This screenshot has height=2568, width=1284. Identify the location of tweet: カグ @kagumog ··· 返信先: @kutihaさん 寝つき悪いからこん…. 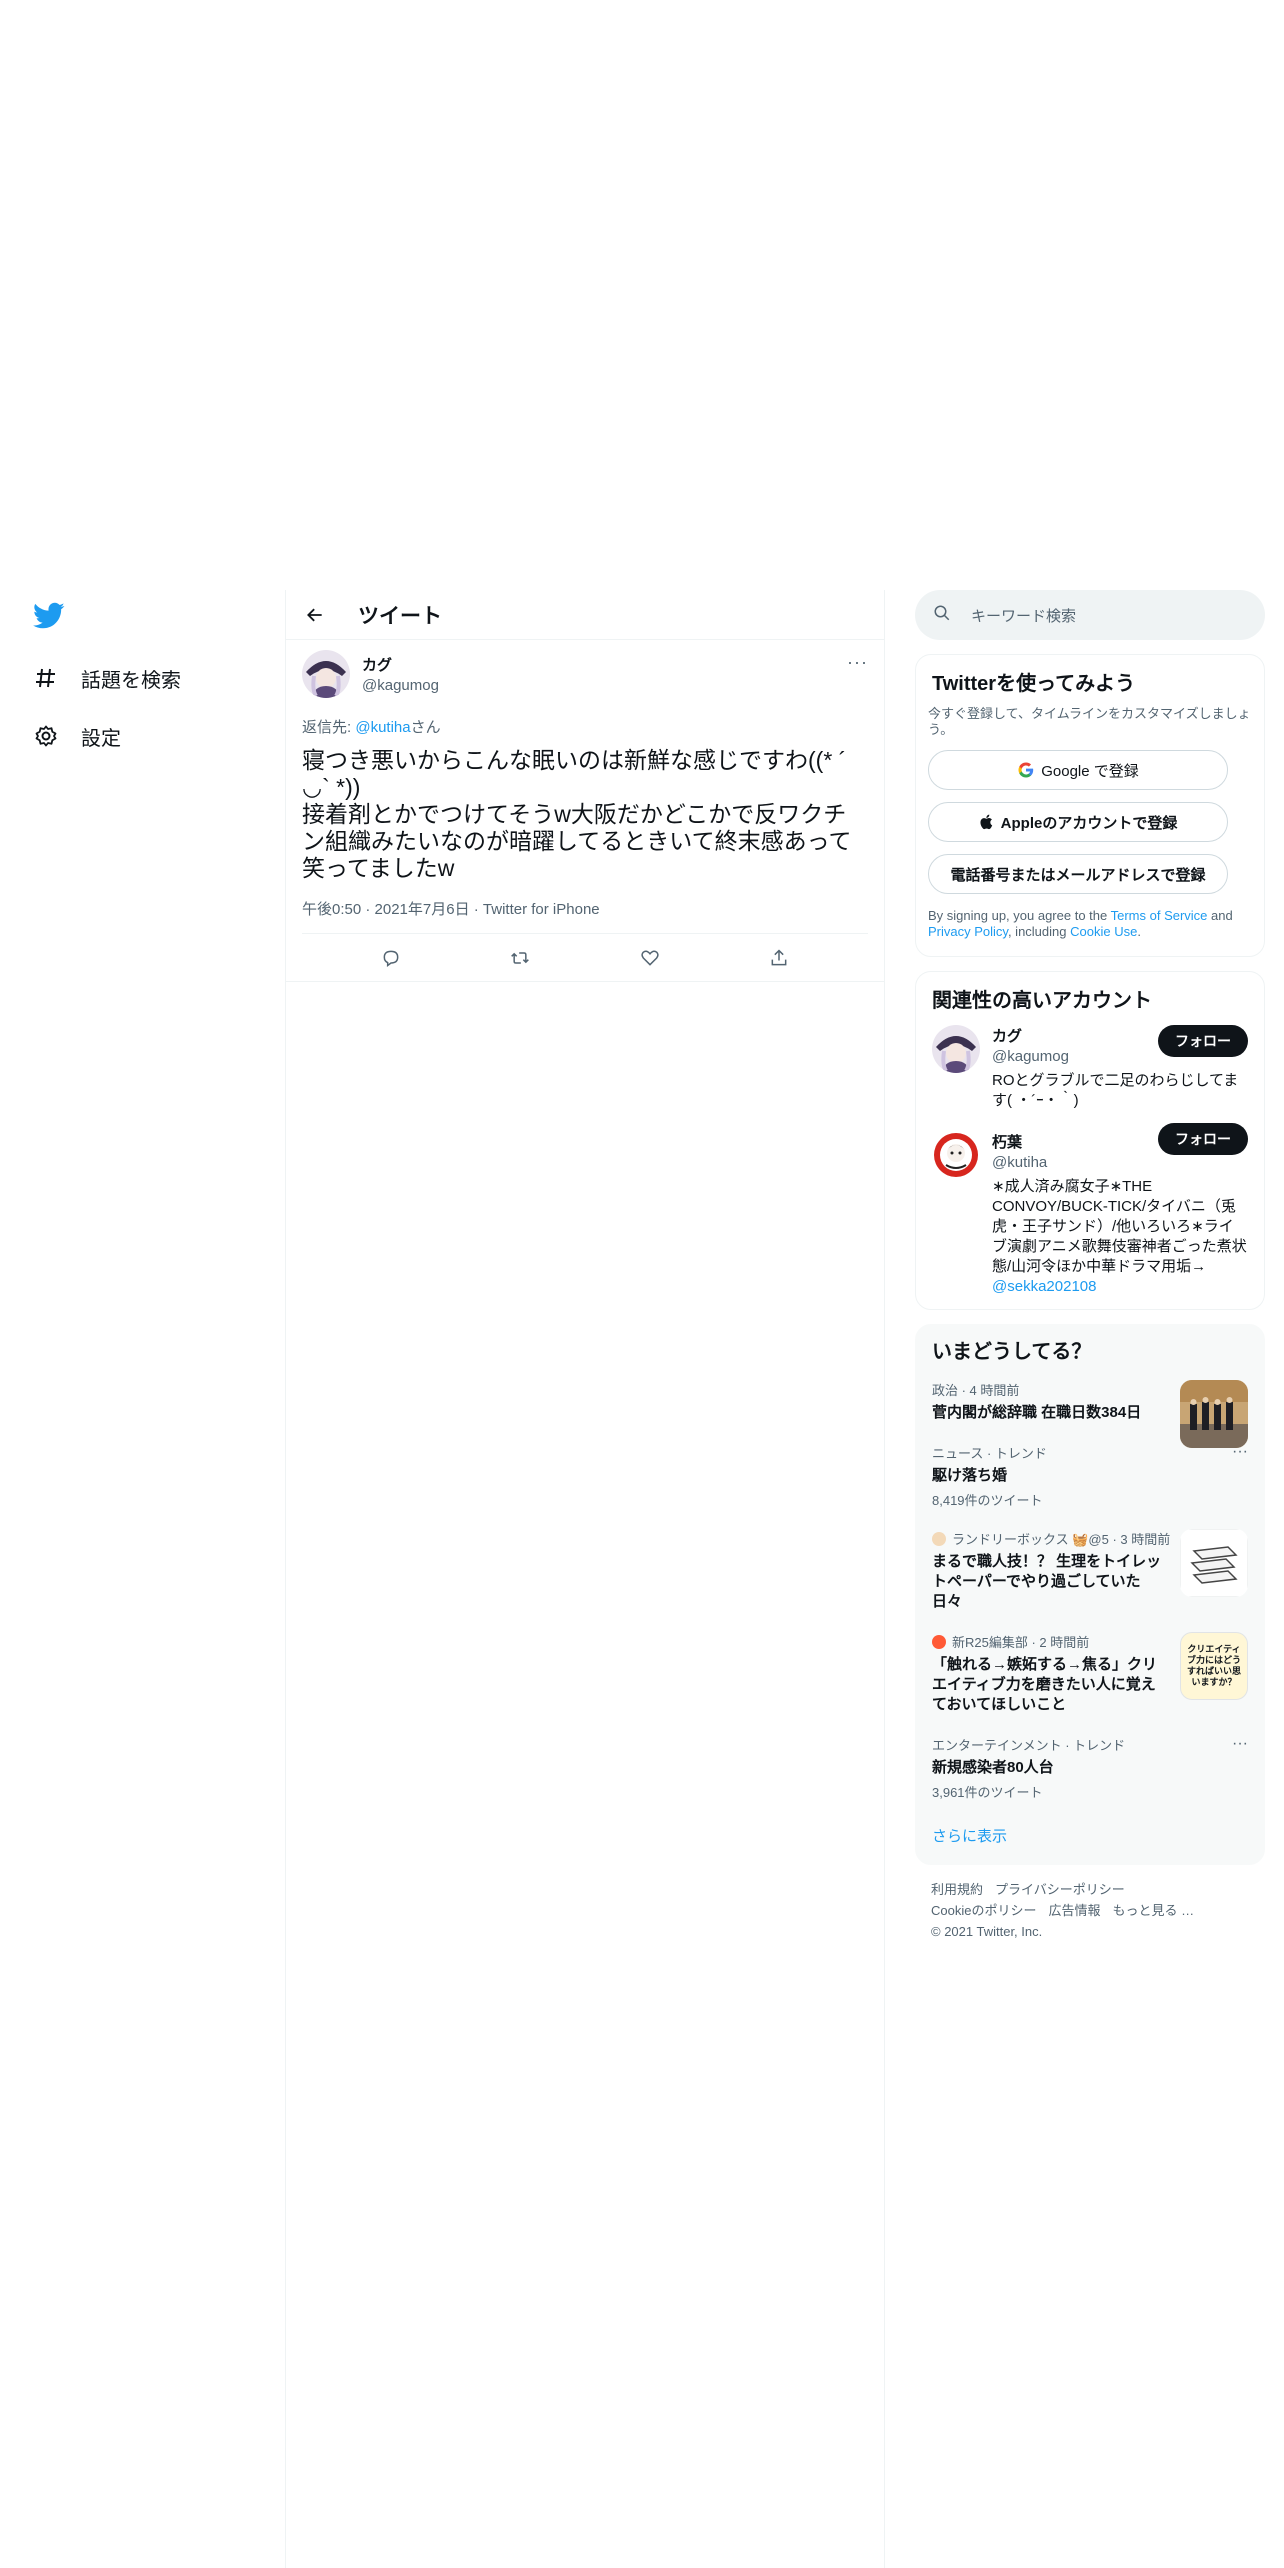
(585, 811).